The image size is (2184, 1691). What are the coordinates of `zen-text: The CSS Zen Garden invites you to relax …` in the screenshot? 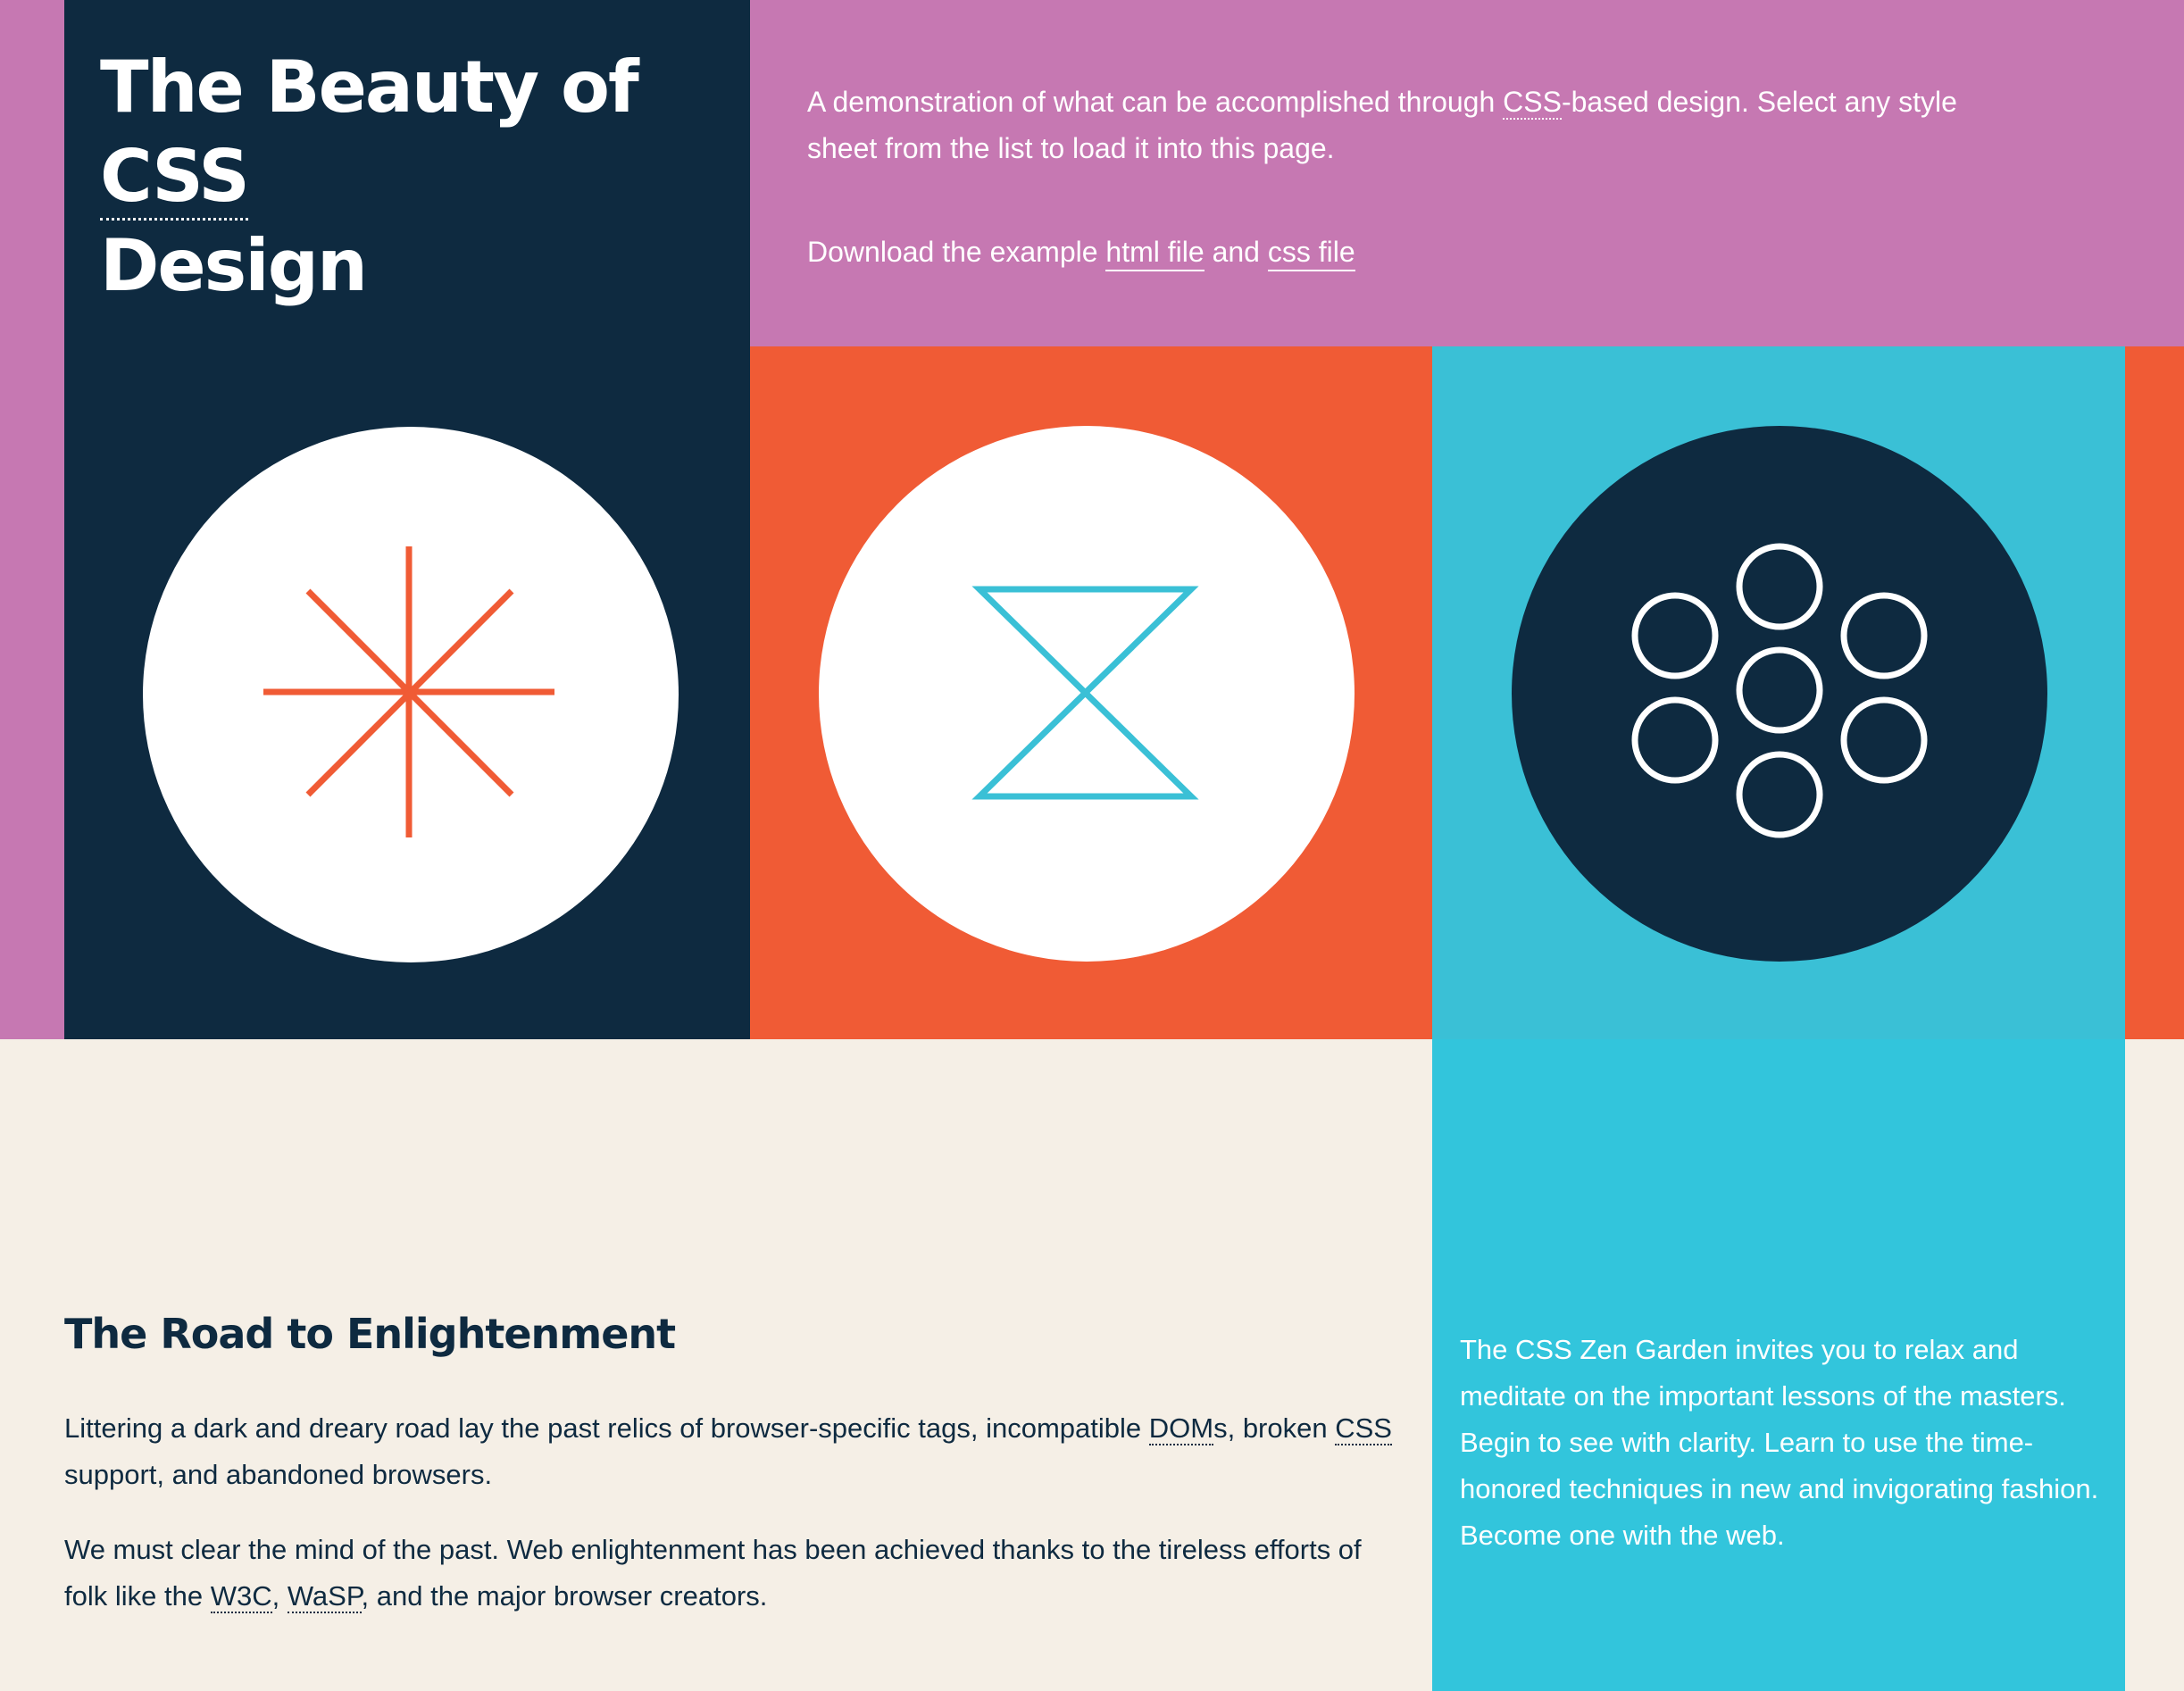 It's located at (1780, 1443).